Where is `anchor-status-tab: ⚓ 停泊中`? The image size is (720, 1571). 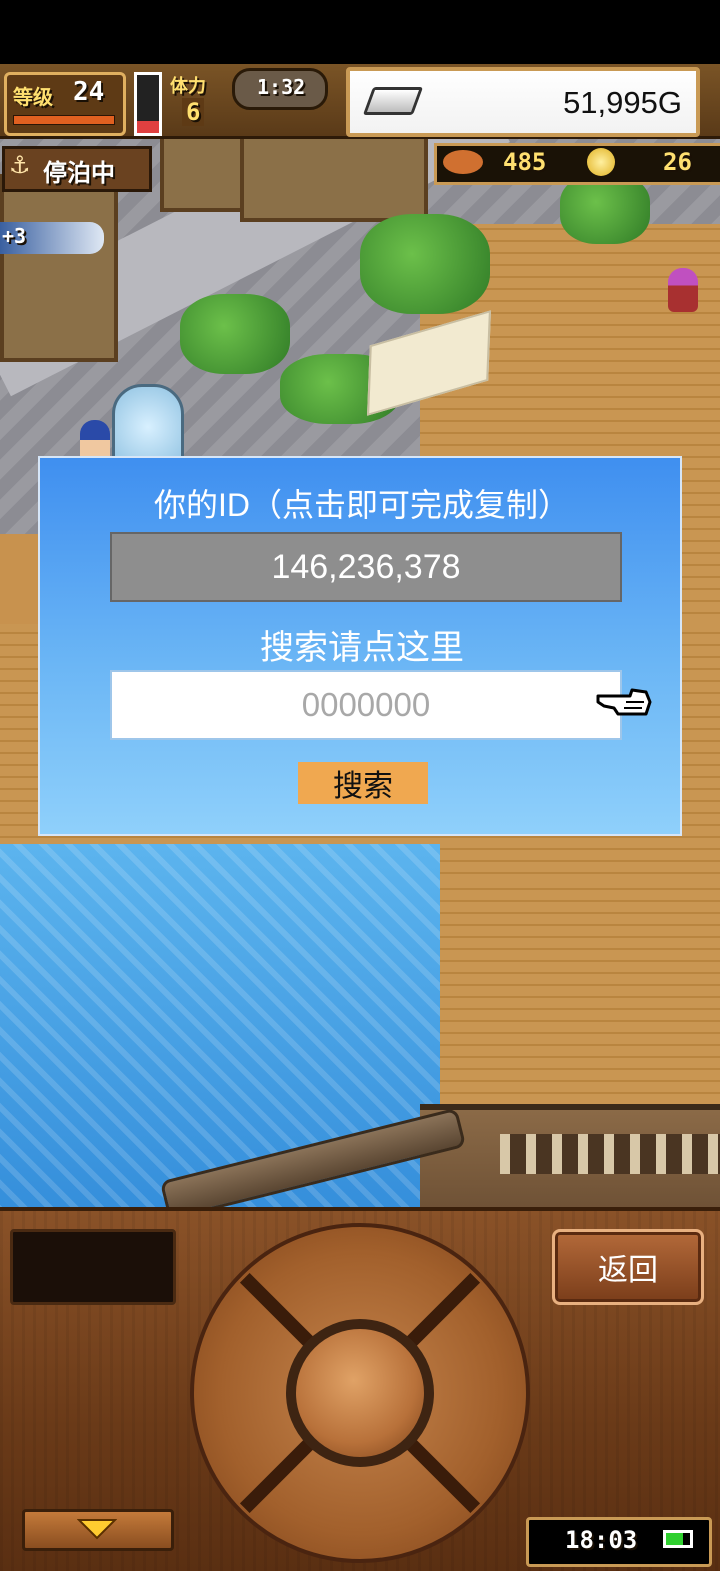 anchor-status-tab: ⚓ 停泊中 is located at coordinates (77, 169).